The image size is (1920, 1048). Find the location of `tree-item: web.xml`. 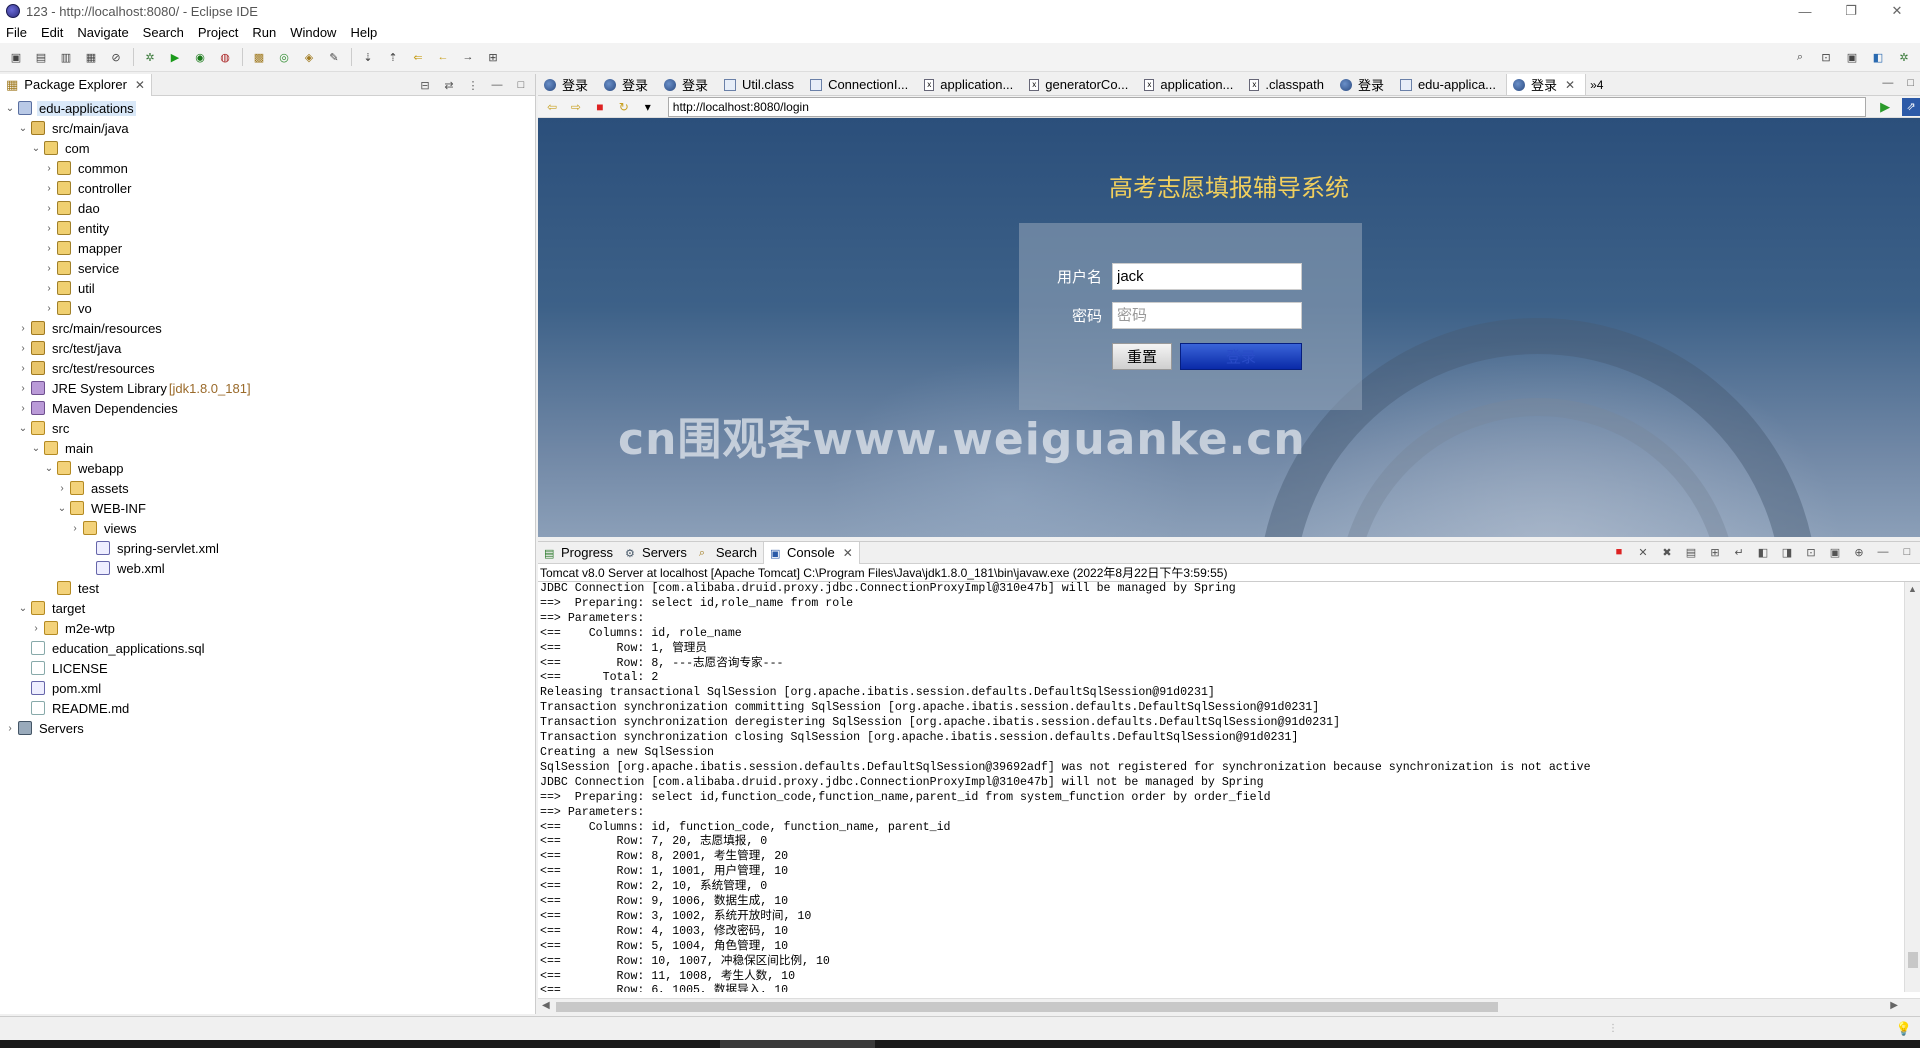

tree-item: web.xml is located at coordinates (267, 568).